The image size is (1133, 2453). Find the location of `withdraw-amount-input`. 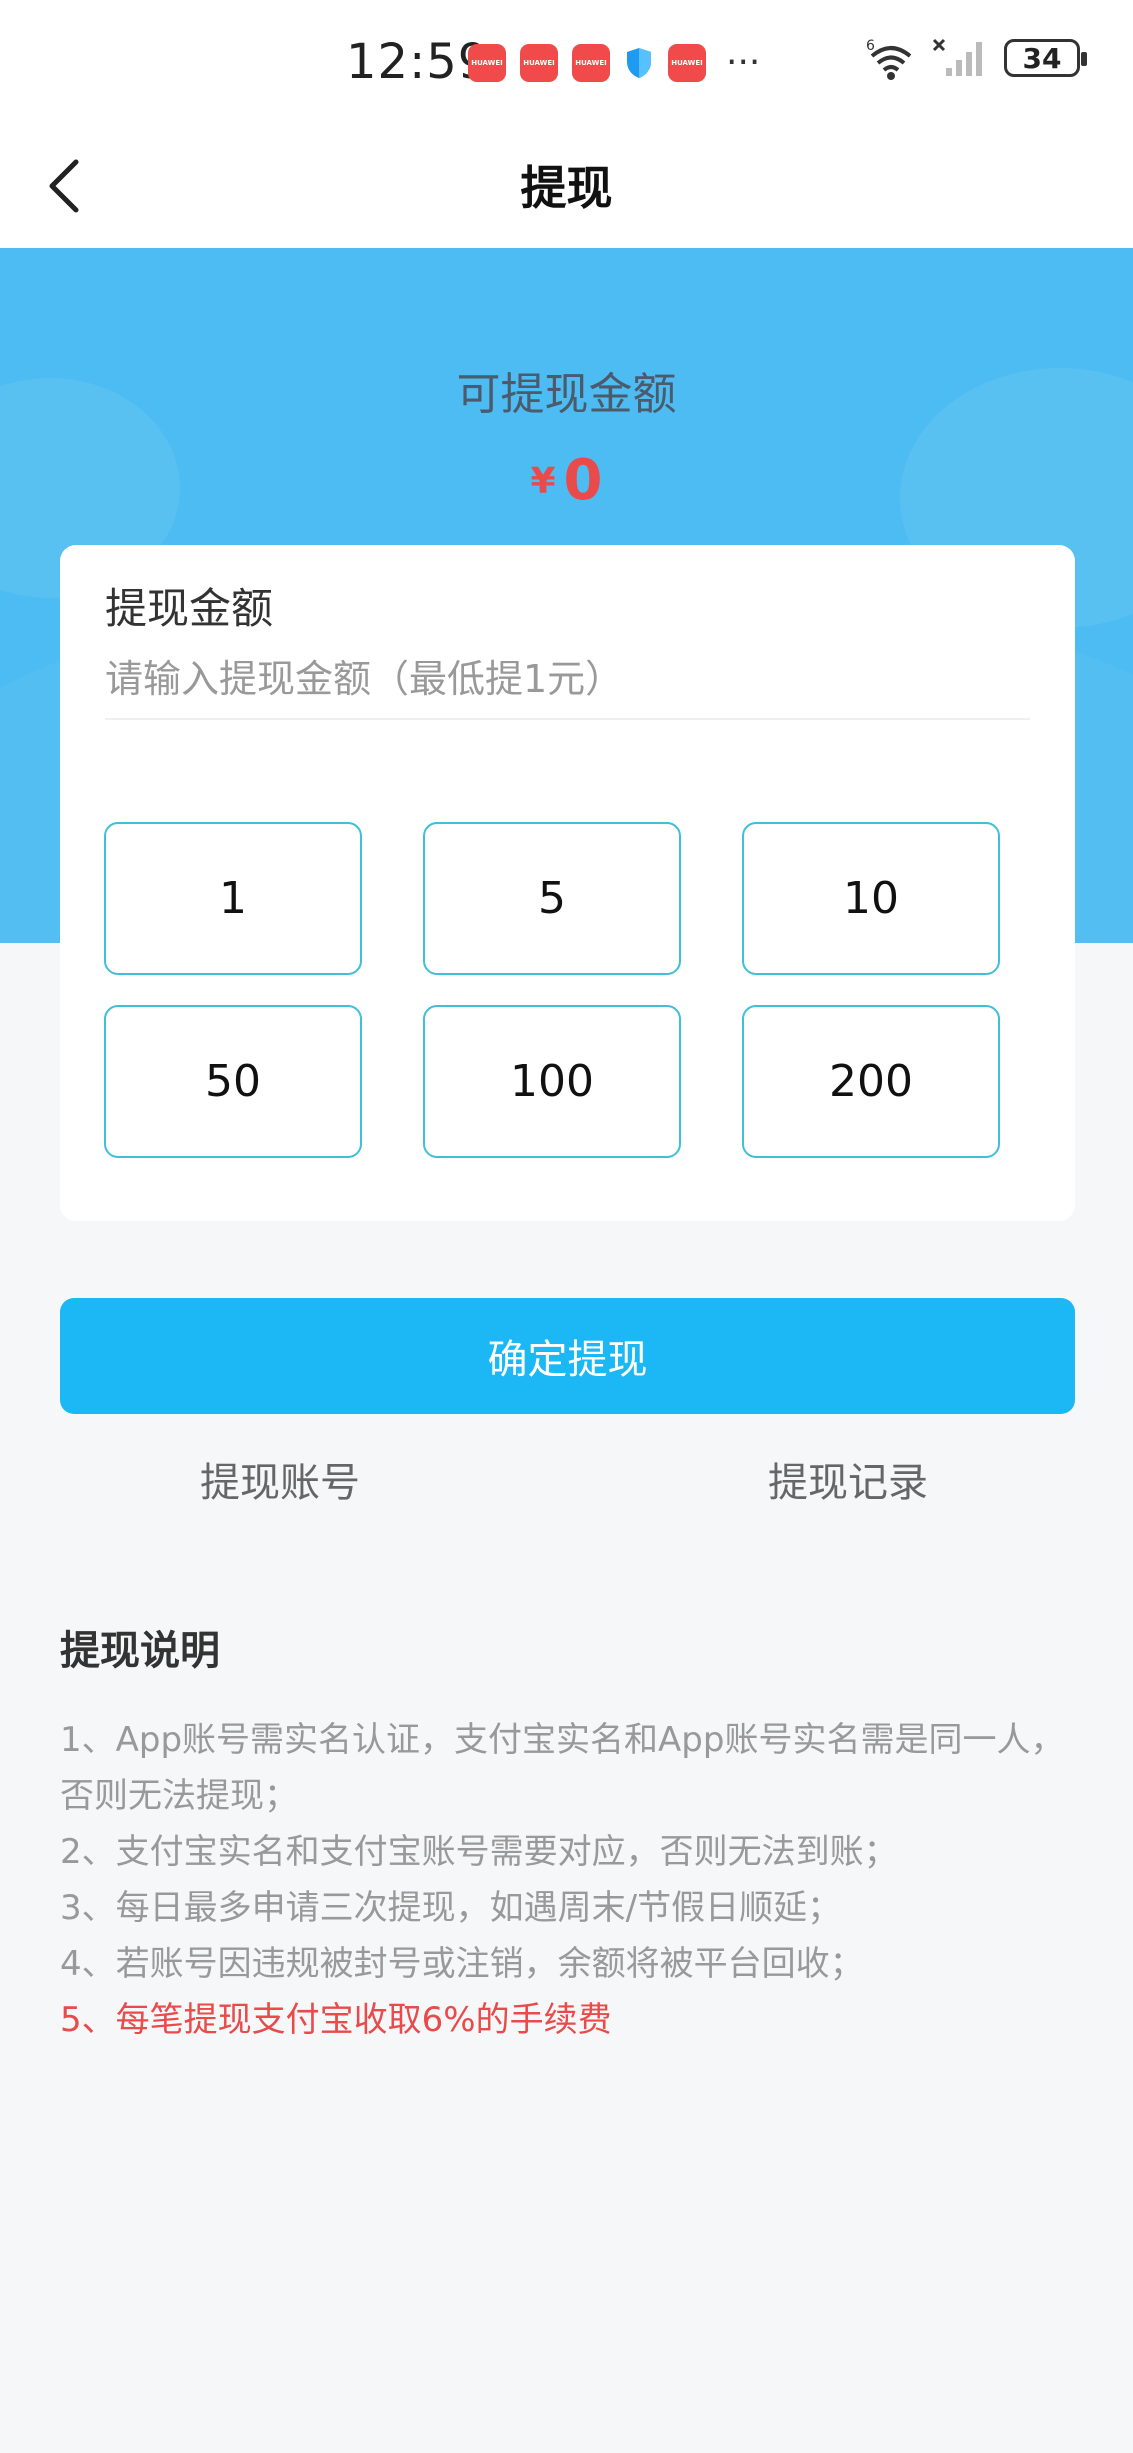

withdraw-amount-input is located at coordinates (567, 680).